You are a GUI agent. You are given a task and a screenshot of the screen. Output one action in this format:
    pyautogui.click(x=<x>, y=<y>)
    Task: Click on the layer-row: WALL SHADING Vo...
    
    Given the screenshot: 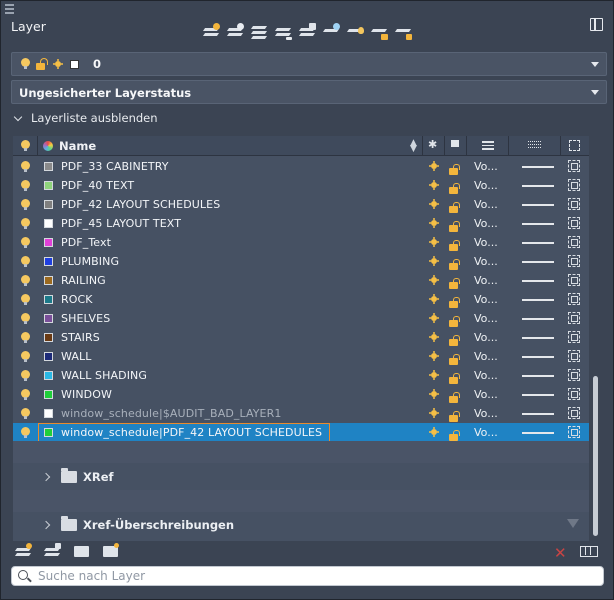 What is the action you would take?
    pyautogui.click(x=301, y=375)
    